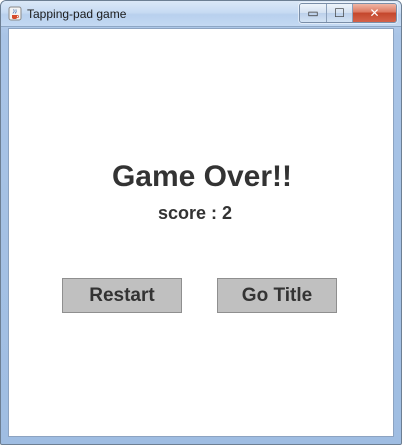  Describe the element at coordinates (201, 14) in the screenshot. I see `window-titlebar: Tapping-pad game ▭ ☐ ✕` at that location.